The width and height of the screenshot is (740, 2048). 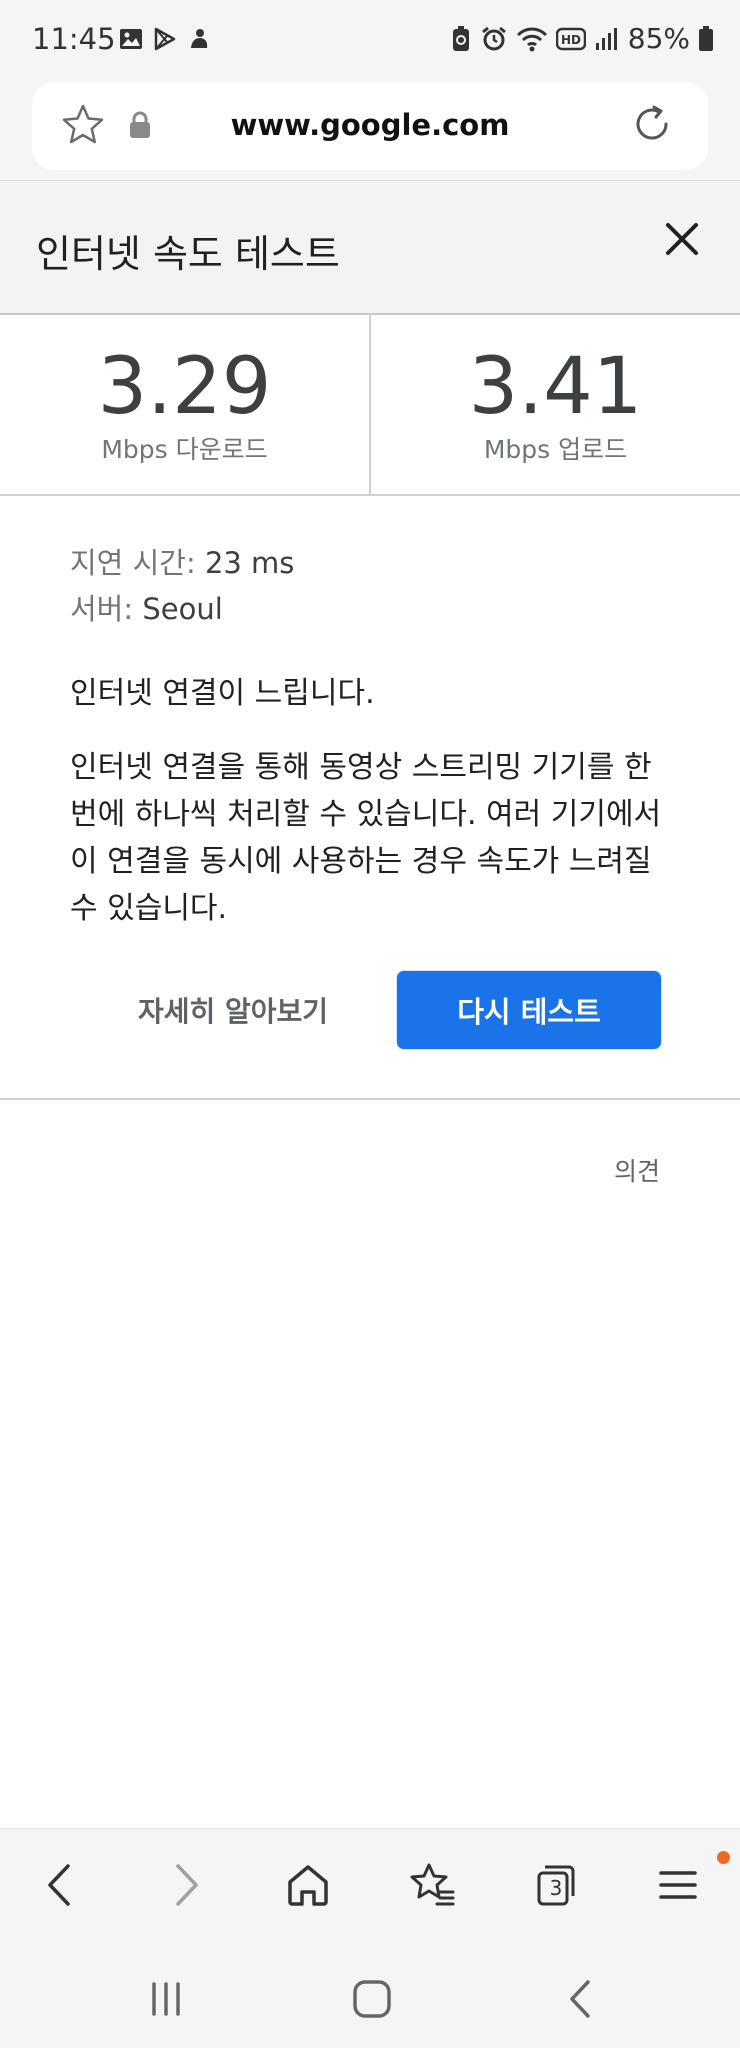 I want to click on hd-voice-icon: HD, so click(x=570, y=39).